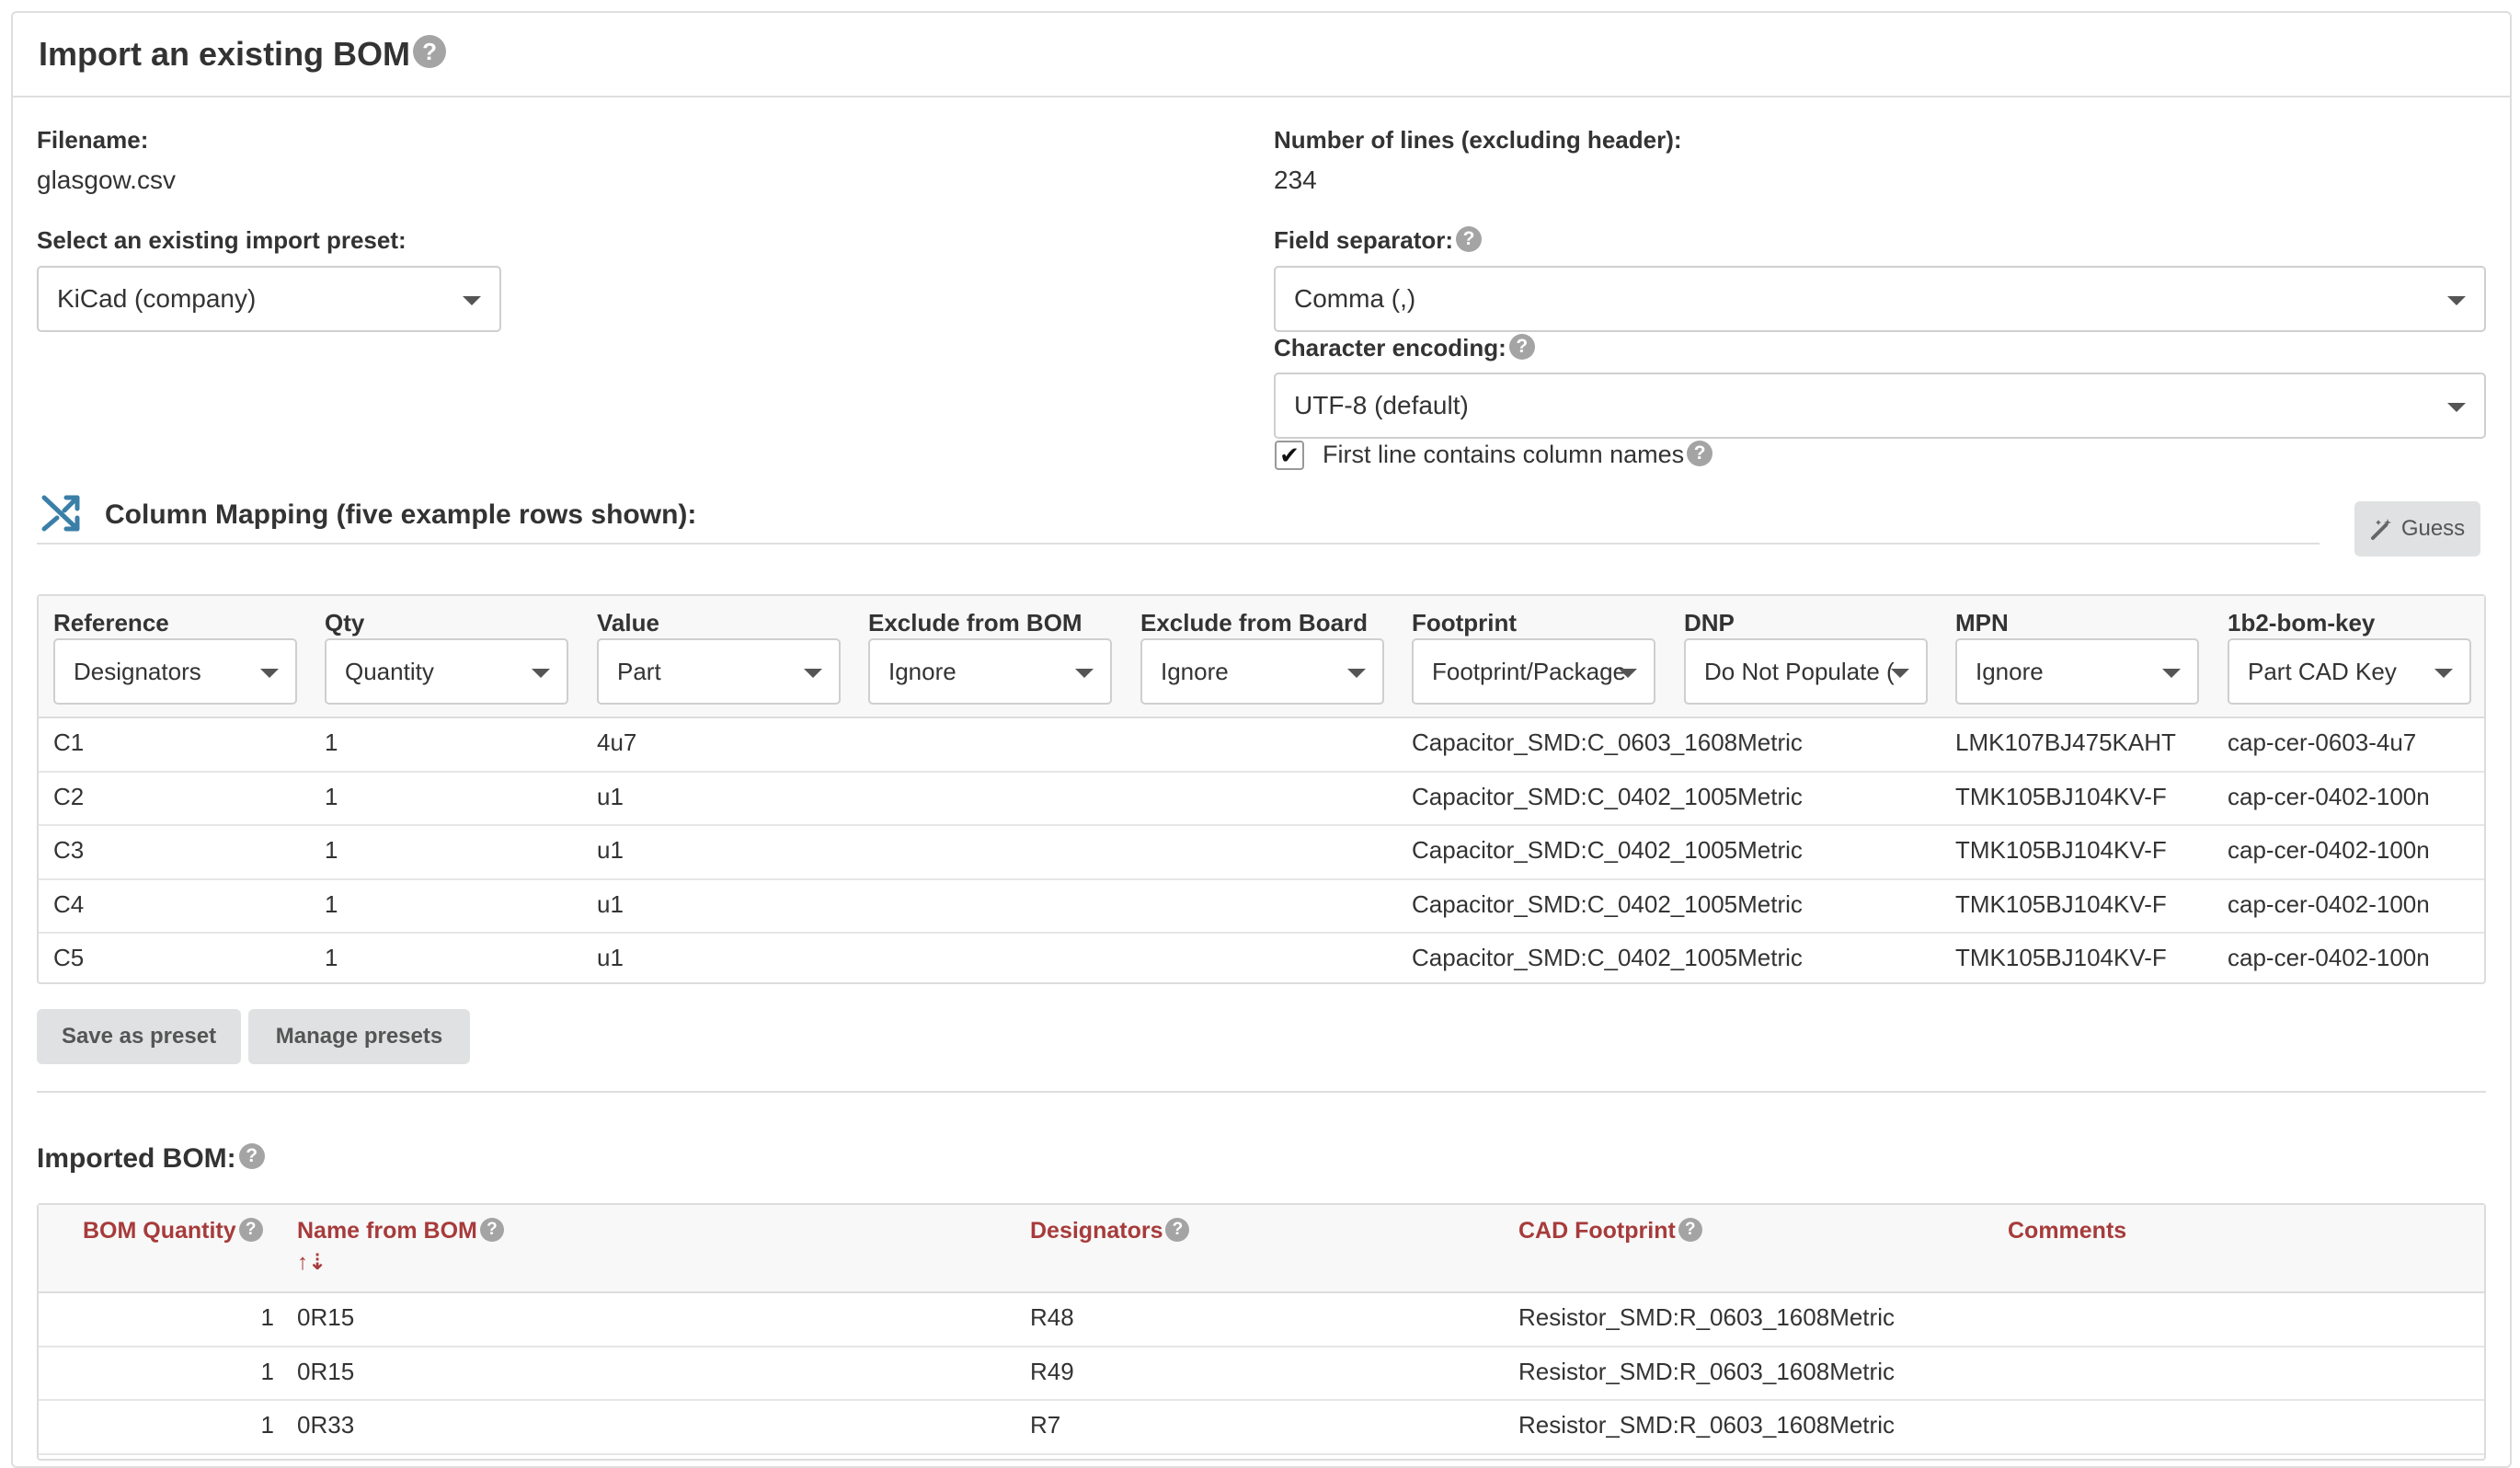 This screenshot has width=2520, height=1468. I want to click on imported-table-row: 1 0R33 R7 Resistor_SMD:R_0603_1608Metric, so click(1261, 1427).